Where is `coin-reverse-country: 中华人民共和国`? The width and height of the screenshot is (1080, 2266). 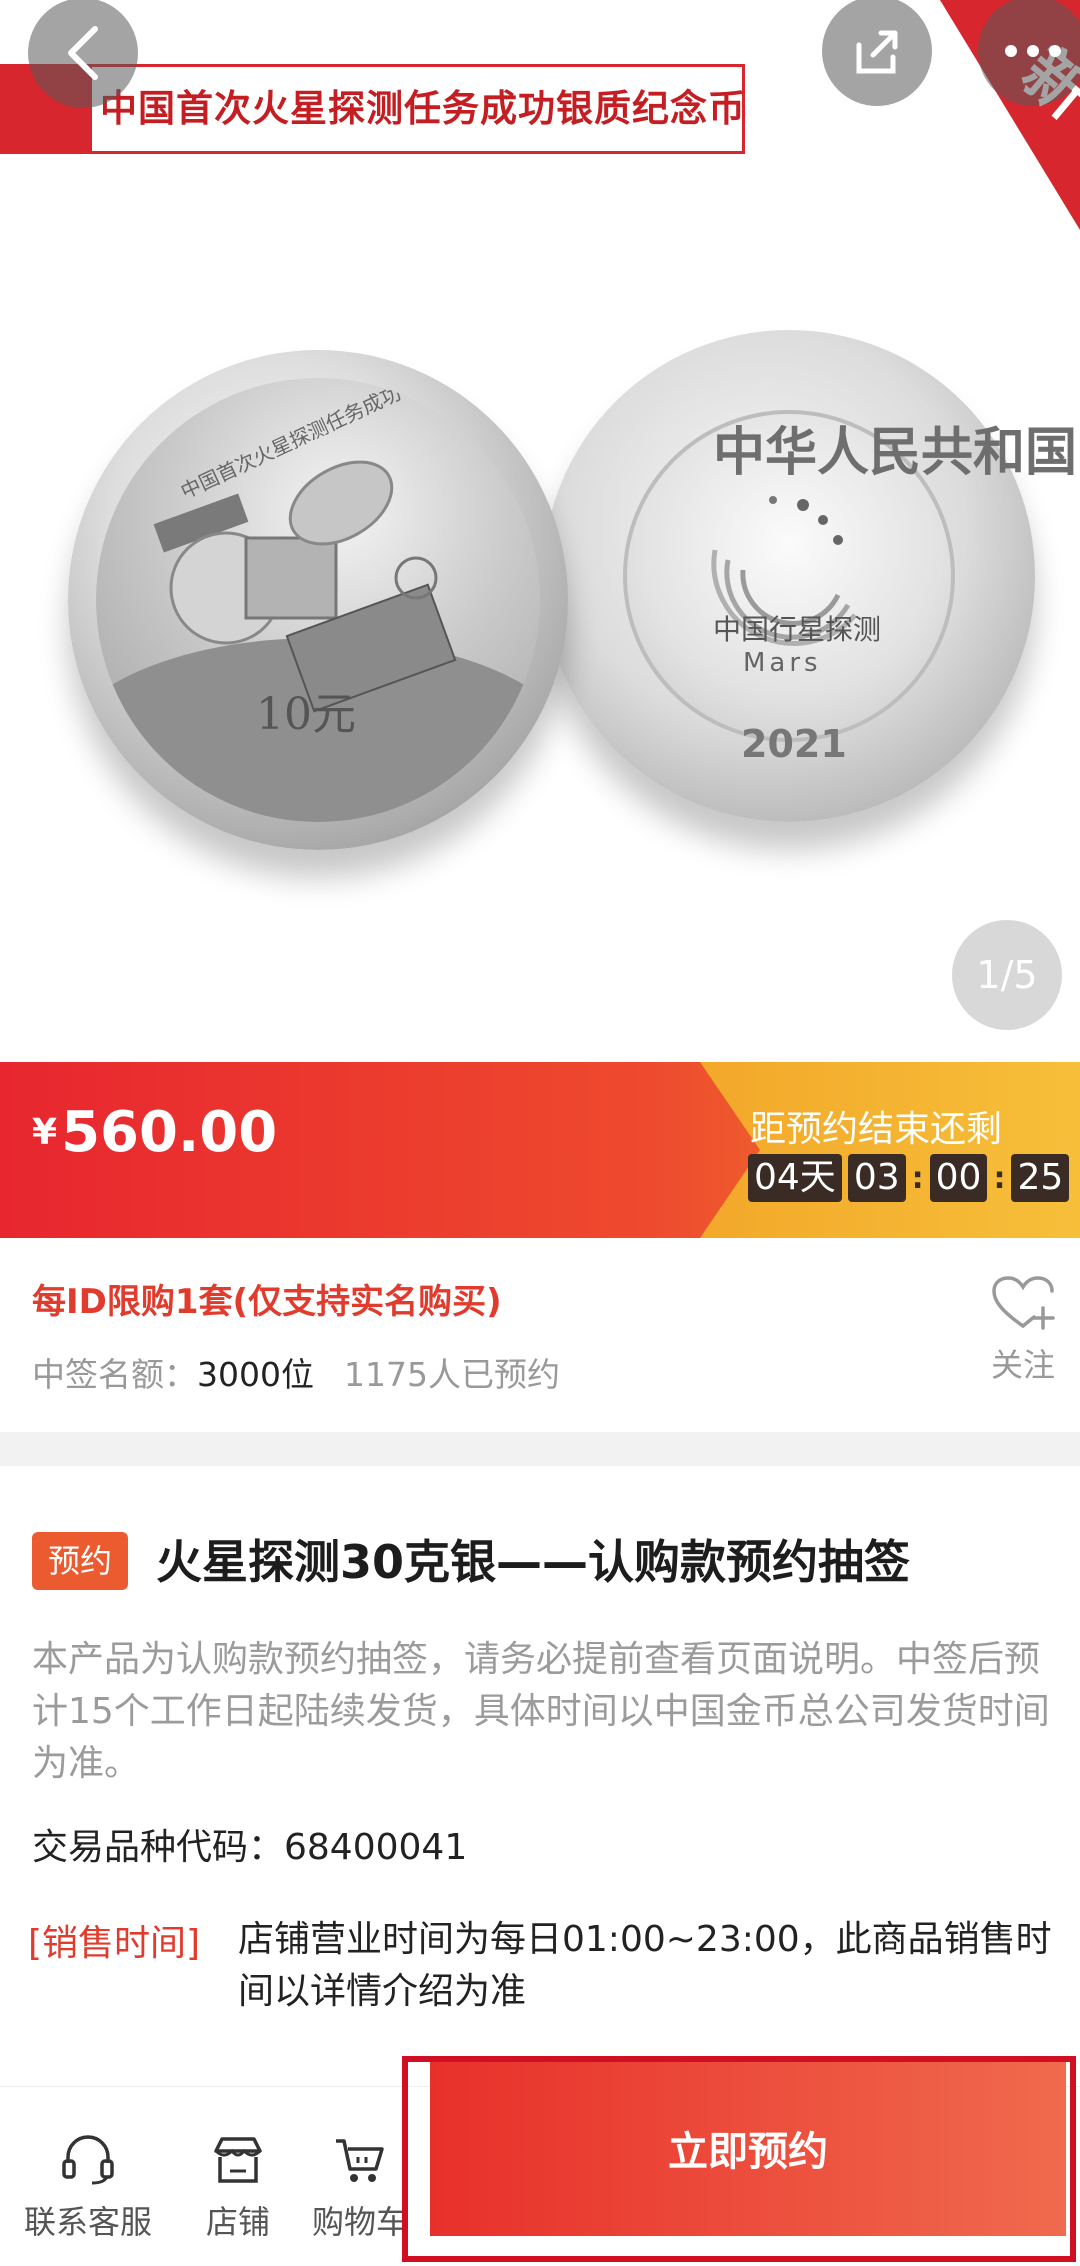 coin-reverse-country: 中华人民共和国 is located at coordinates (895, 453).